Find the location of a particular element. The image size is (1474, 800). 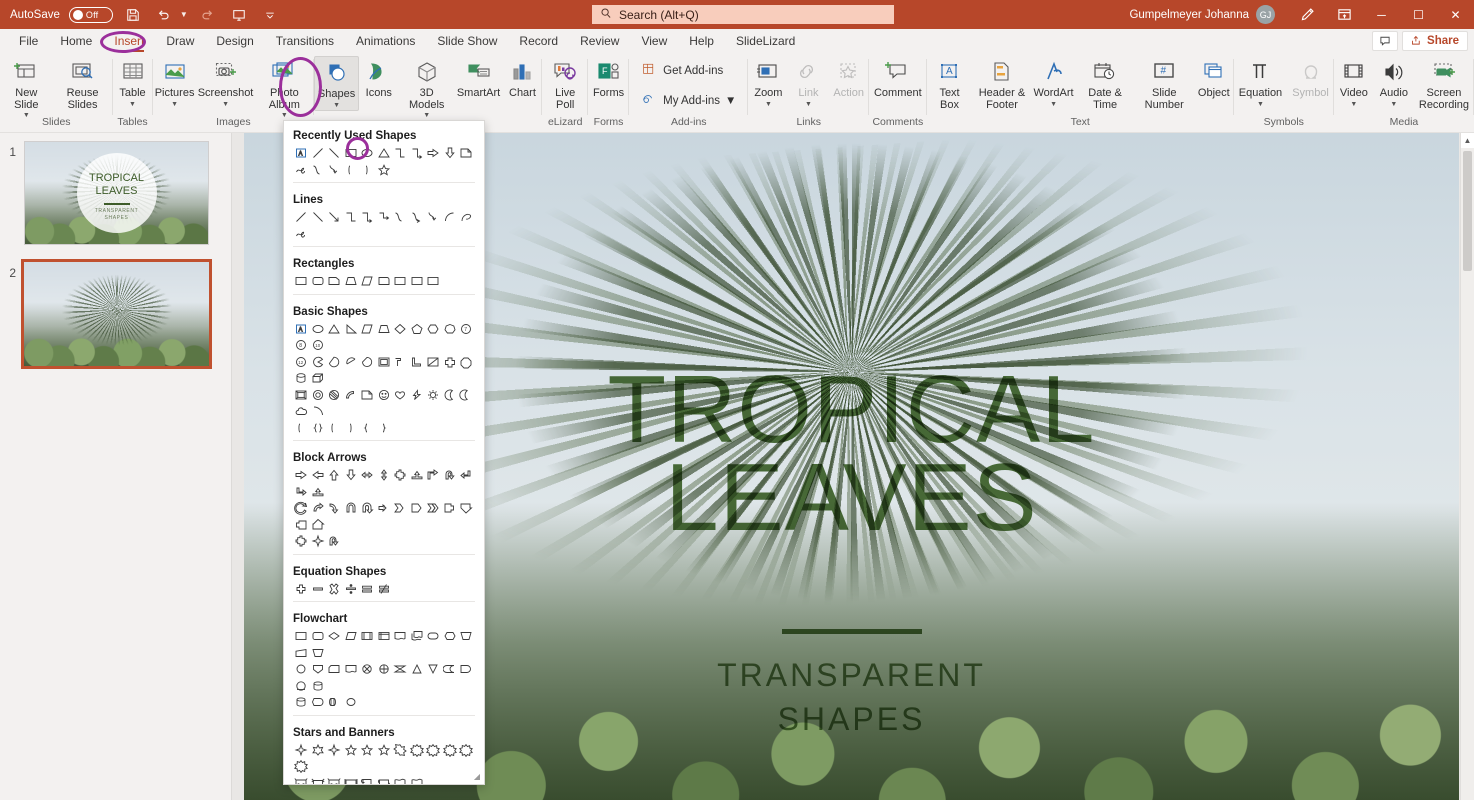

shape-item-txtbox: A is located at coordinates (301, 329).